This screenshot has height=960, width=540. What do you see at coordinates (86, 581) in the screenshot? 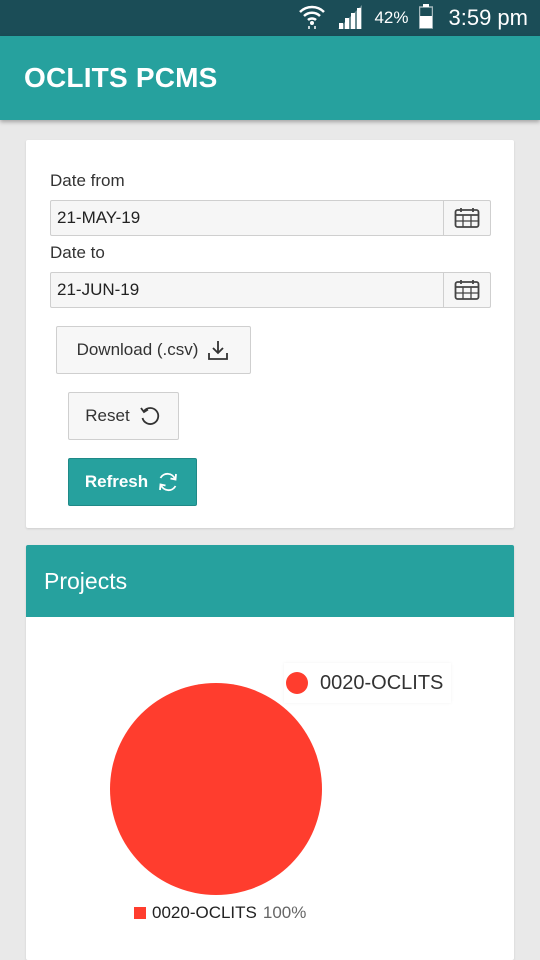
I see `projects-title: Projects` at bounding box center [86, 581].